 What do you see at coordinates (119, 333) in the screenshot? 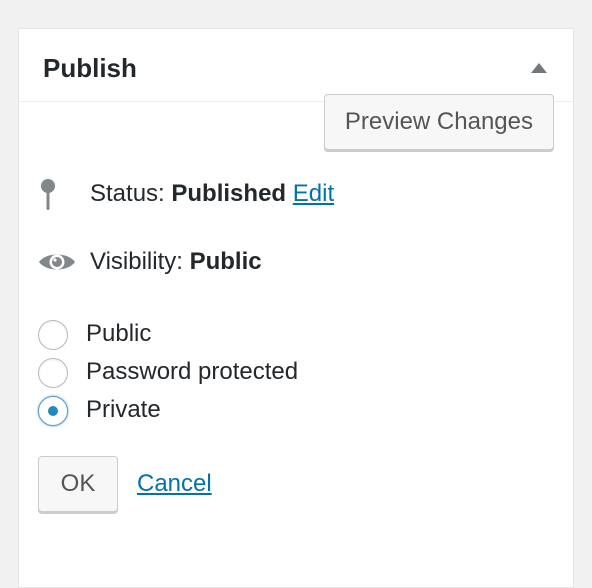
I see `radio-label-public: Public` at bounding box center [119, 333].